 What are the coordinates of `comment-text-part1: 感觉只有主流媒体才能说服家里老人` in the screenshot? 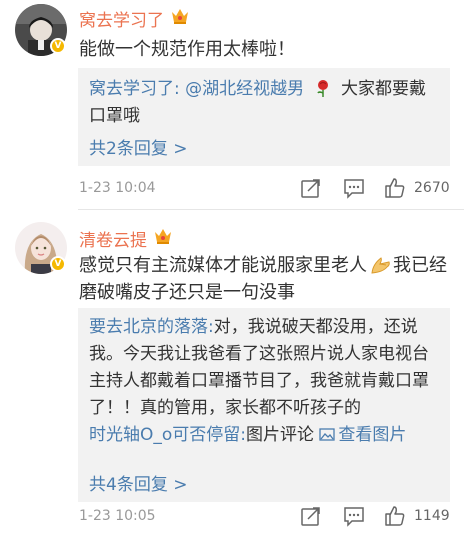 It's located at (223, 265).